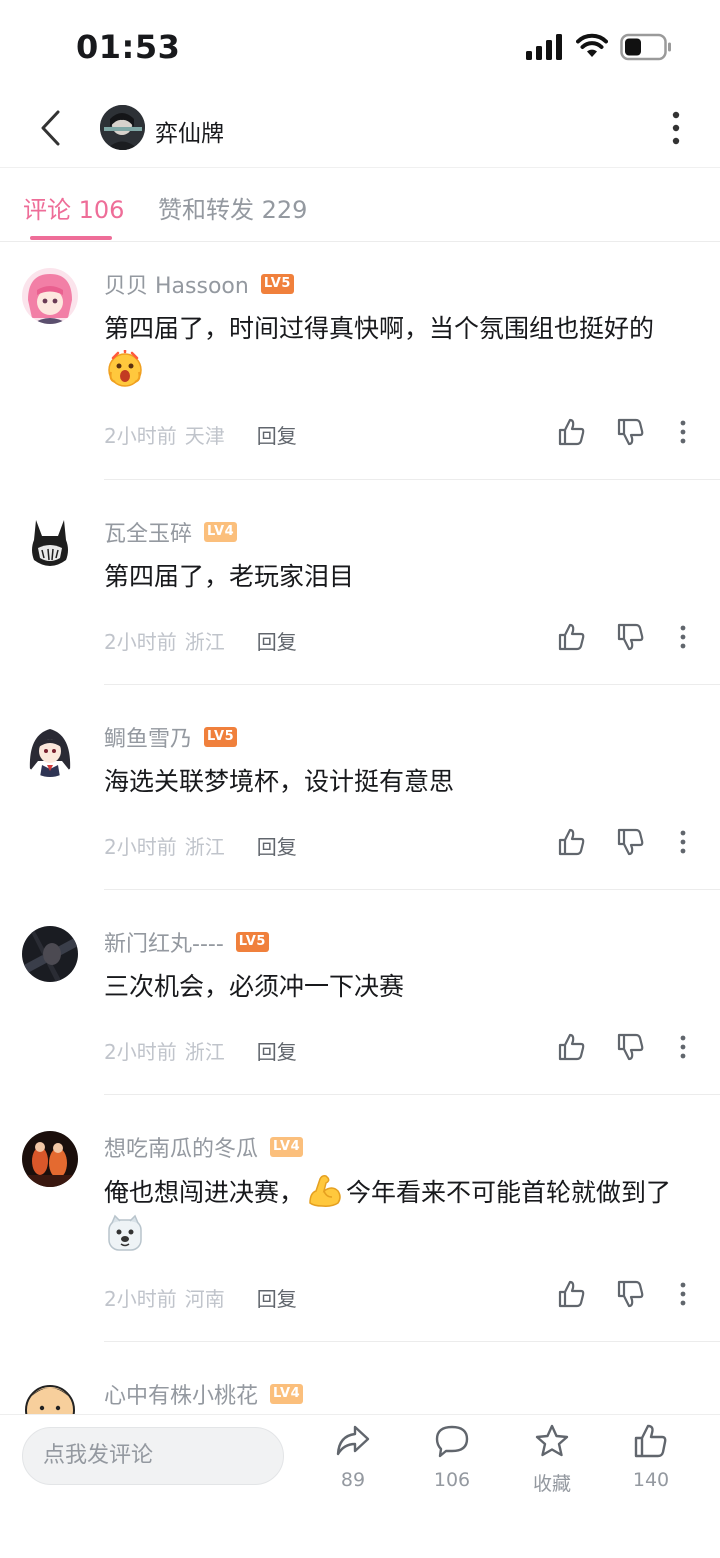 The image size is (720, 1558). What do you see at coordinates (452, 1441) in the screenshot?
I see `chat-bubble-icon` at bounding box center [452, 1441].